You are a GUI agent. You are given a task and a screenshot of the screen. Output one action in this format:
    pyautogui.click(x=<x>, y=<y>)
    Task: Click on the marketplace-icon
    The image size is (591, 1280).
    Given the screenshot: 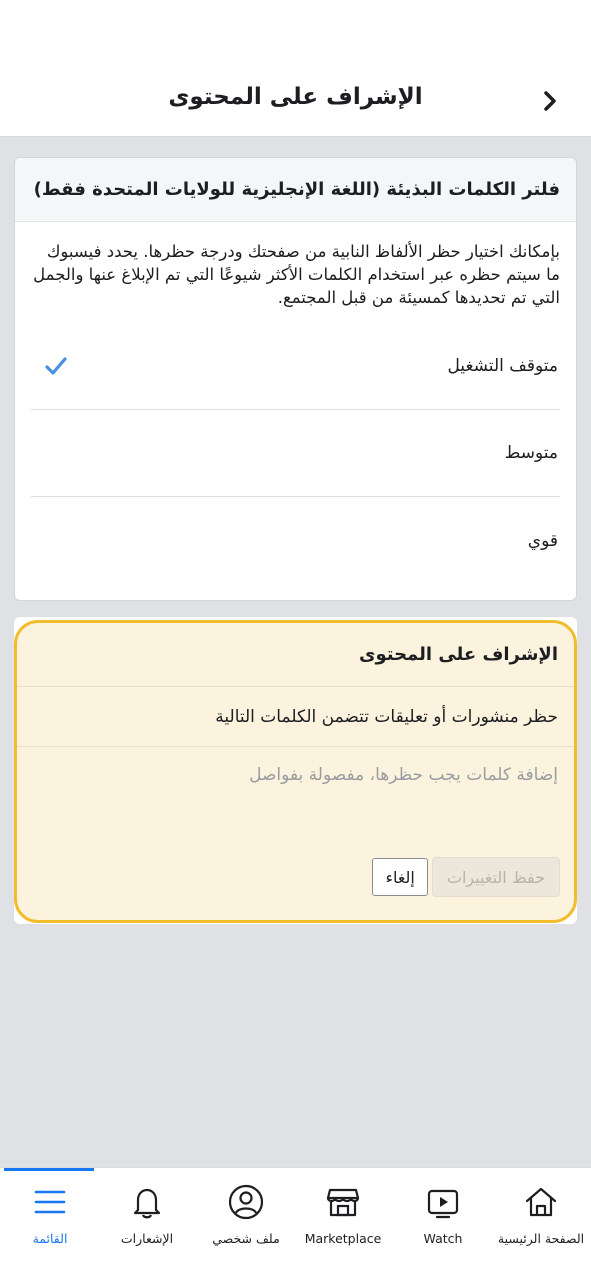 What is the action you would take?
    pyautogui.click(x=343, y=1202)
    